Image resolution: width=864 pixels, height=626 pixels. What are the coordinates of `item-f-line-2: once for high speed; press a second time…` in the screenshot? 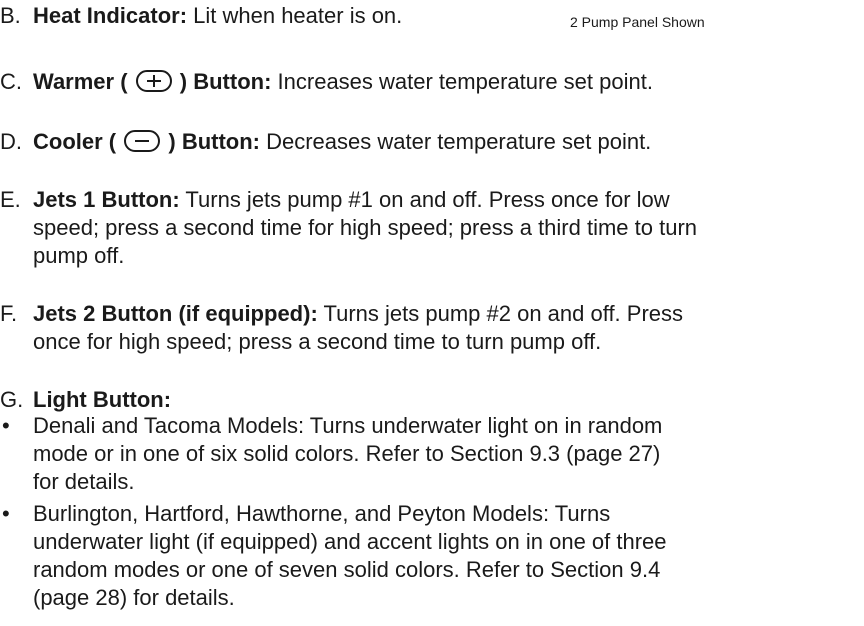 It's located at (317, 341).